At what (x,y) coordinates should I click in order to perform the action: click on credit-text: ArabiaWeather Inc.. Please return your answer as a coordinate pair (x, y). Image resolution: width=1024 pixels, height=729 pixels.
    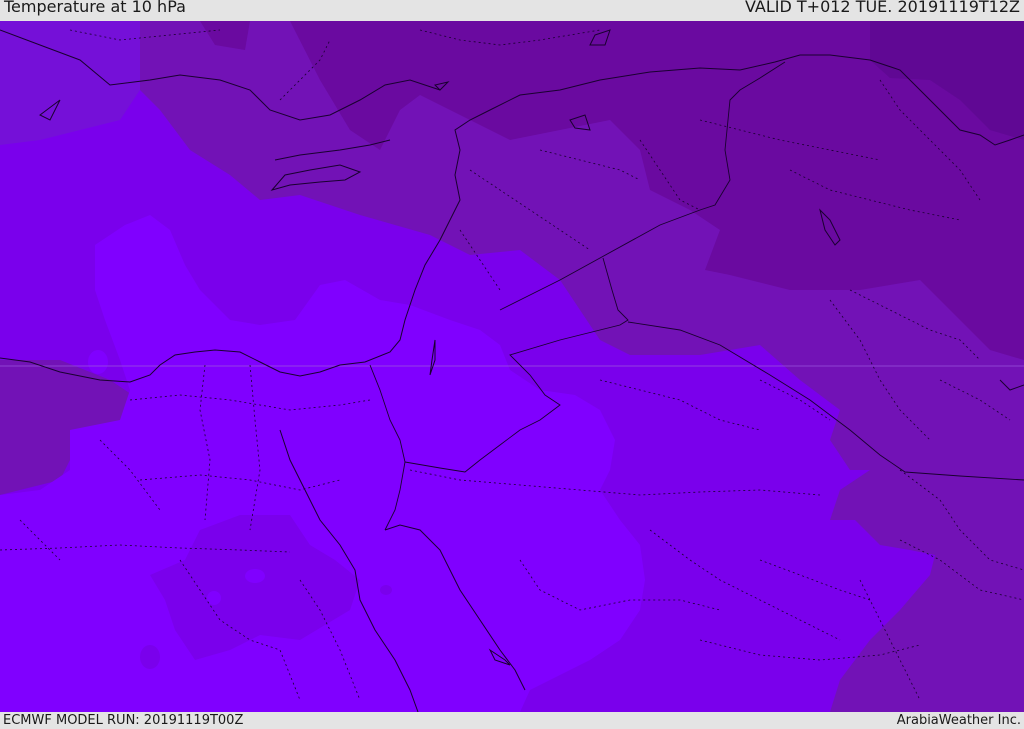
    Looking at the image, I should click on (958, 720).